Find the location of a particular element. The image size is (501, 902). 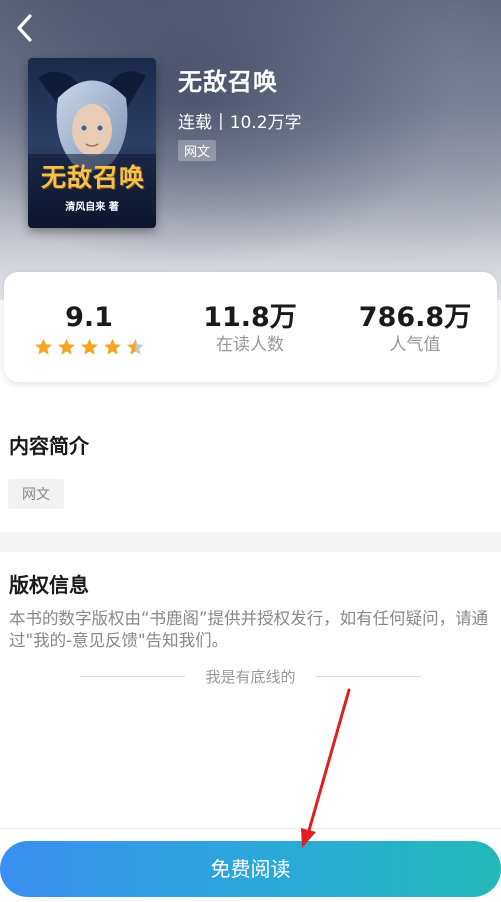

rating-stat: 9.1 is located at coordinates (89, 329).